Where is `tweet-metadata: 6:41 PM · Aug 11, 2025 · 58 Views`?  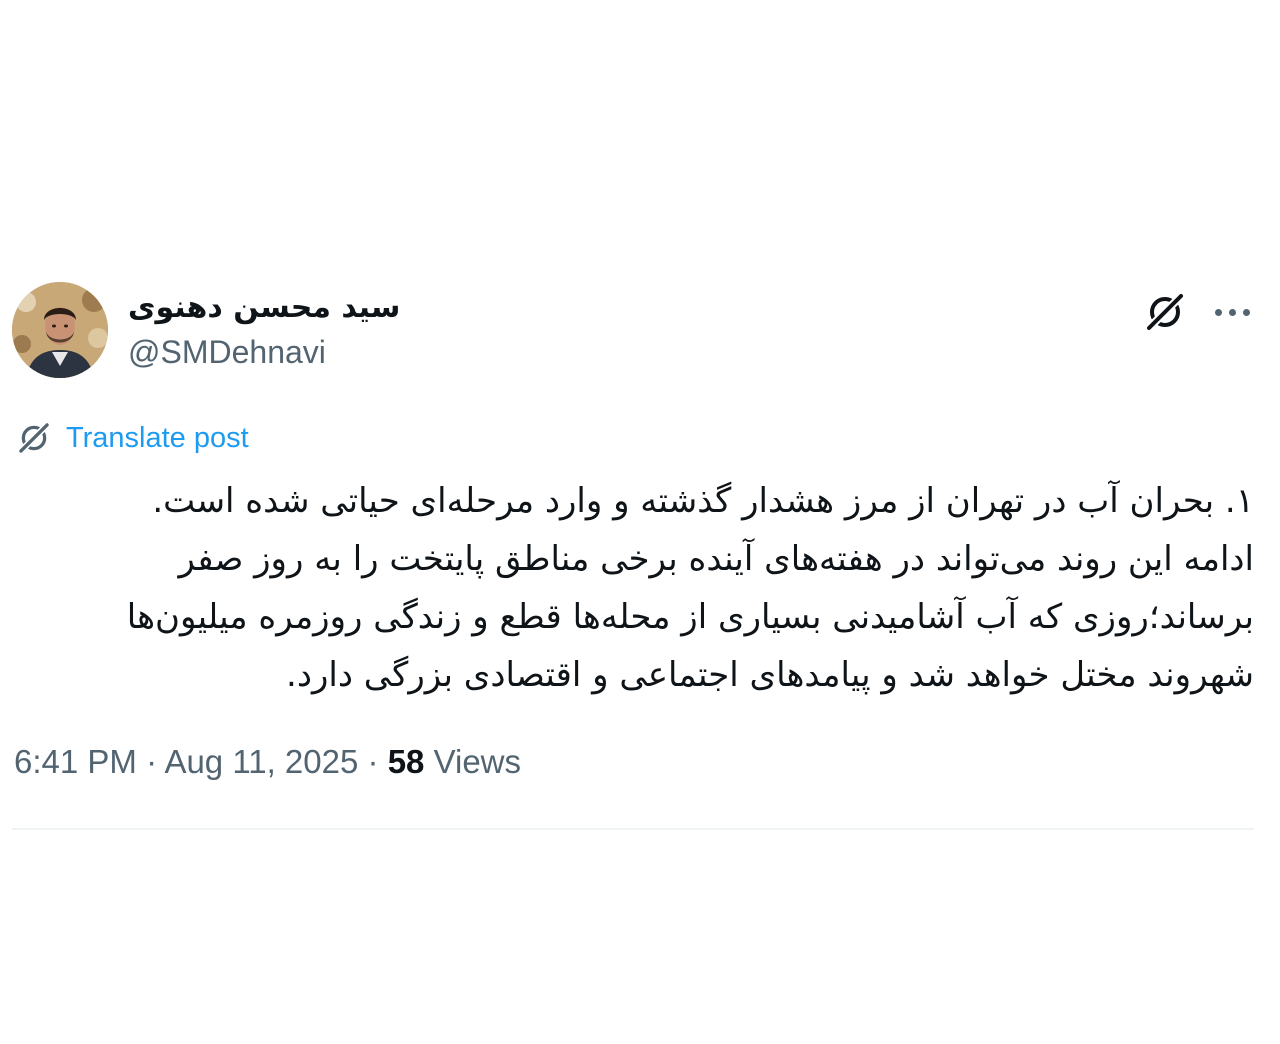 tweet-metadata: 6:41 PM · Aug 11, 2025 · 58 Views is located at coordinates (267, 762).